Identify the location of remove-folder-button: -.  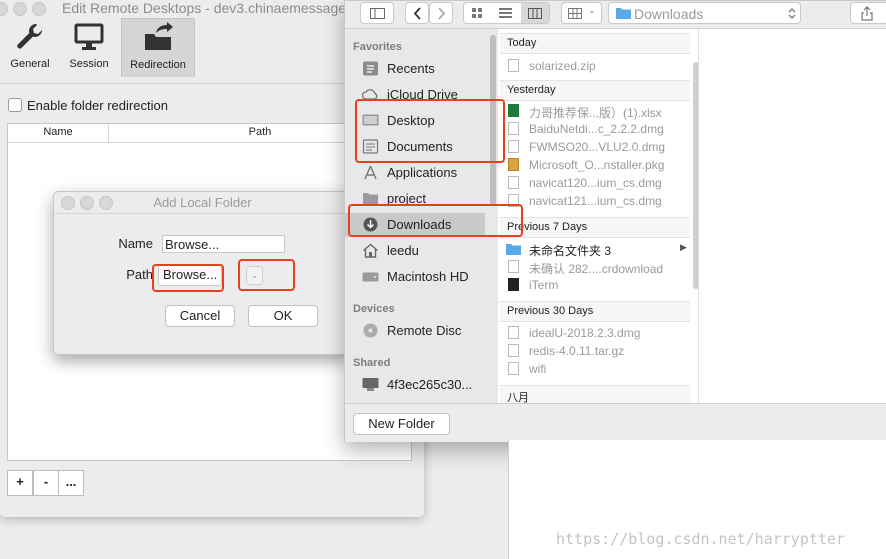
(46, 483).